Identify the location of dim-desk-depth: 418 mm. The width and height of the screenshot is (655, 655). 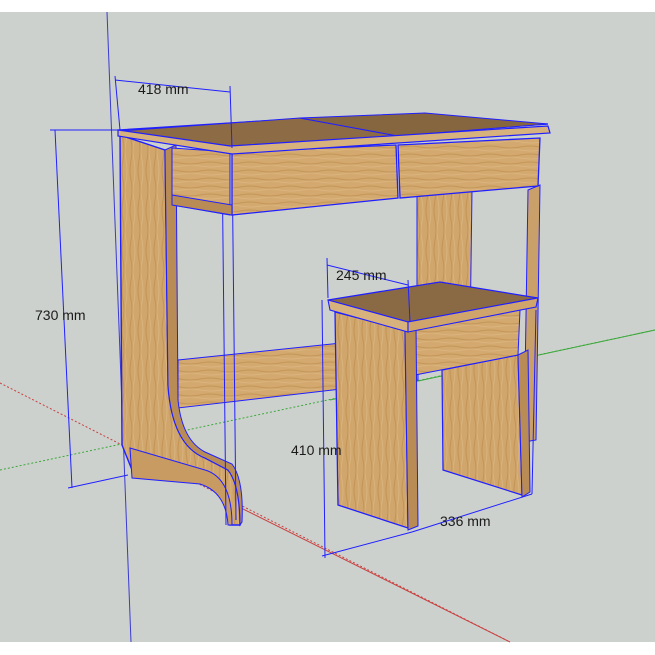
(163, 89).